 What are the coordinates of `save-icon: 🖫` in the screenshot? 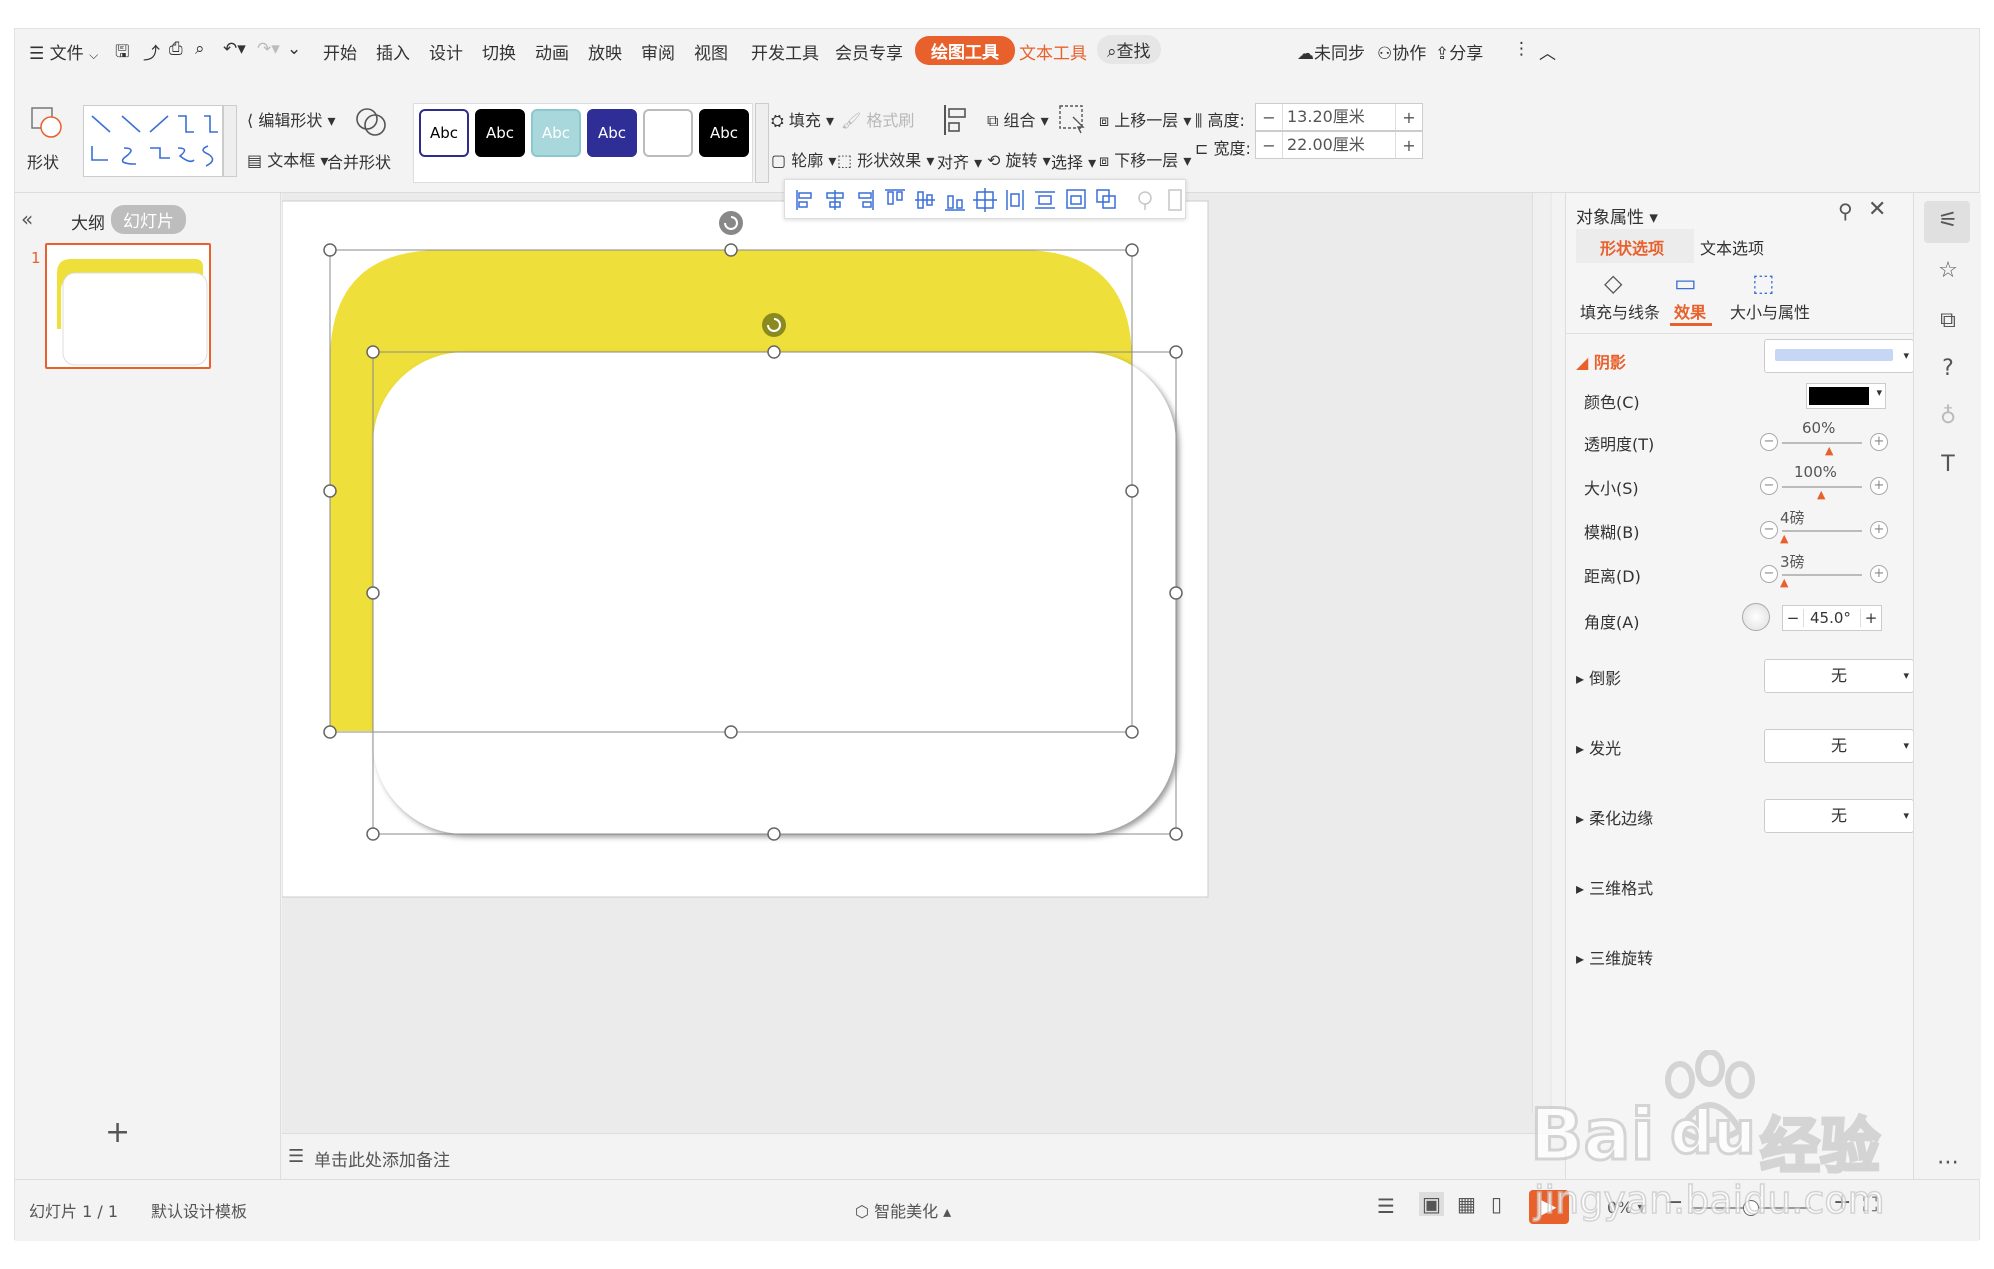 It's located at (122, 53).